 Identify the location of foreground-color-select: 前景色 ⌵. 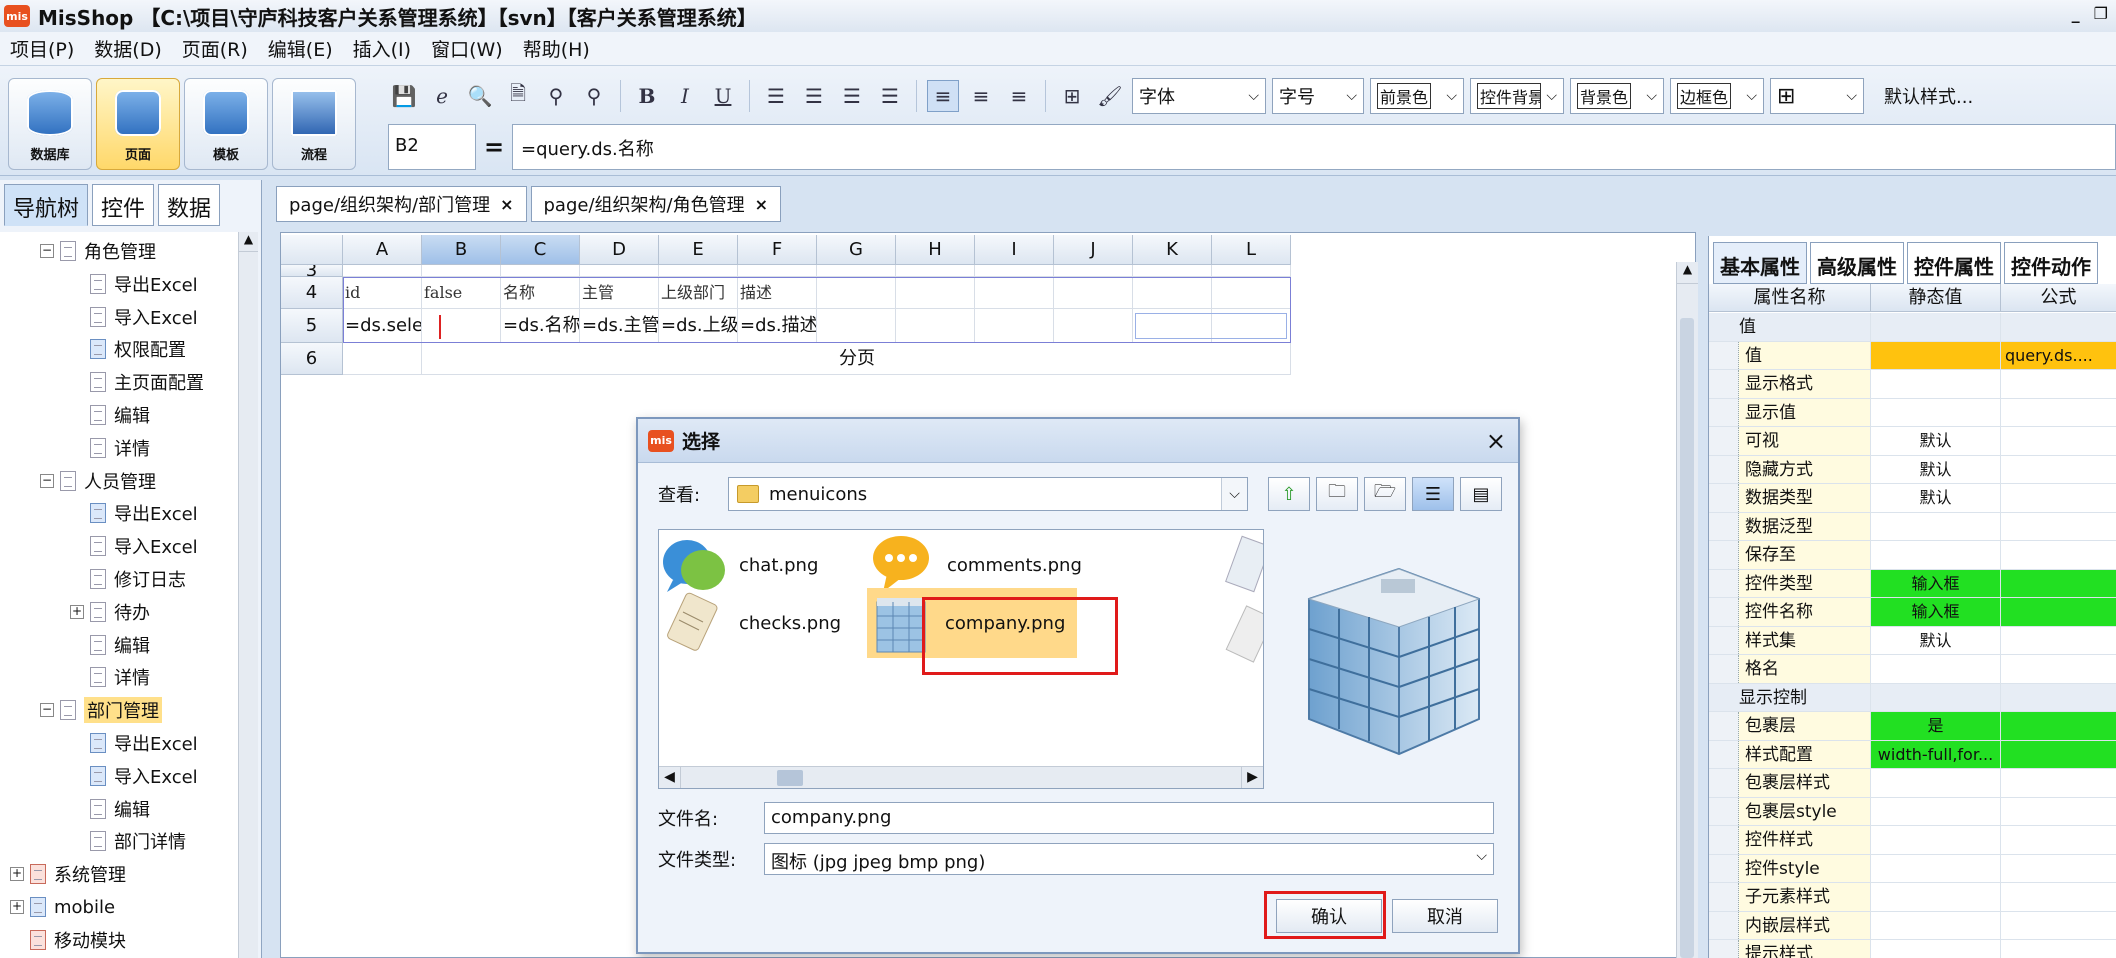
(1417, 96).